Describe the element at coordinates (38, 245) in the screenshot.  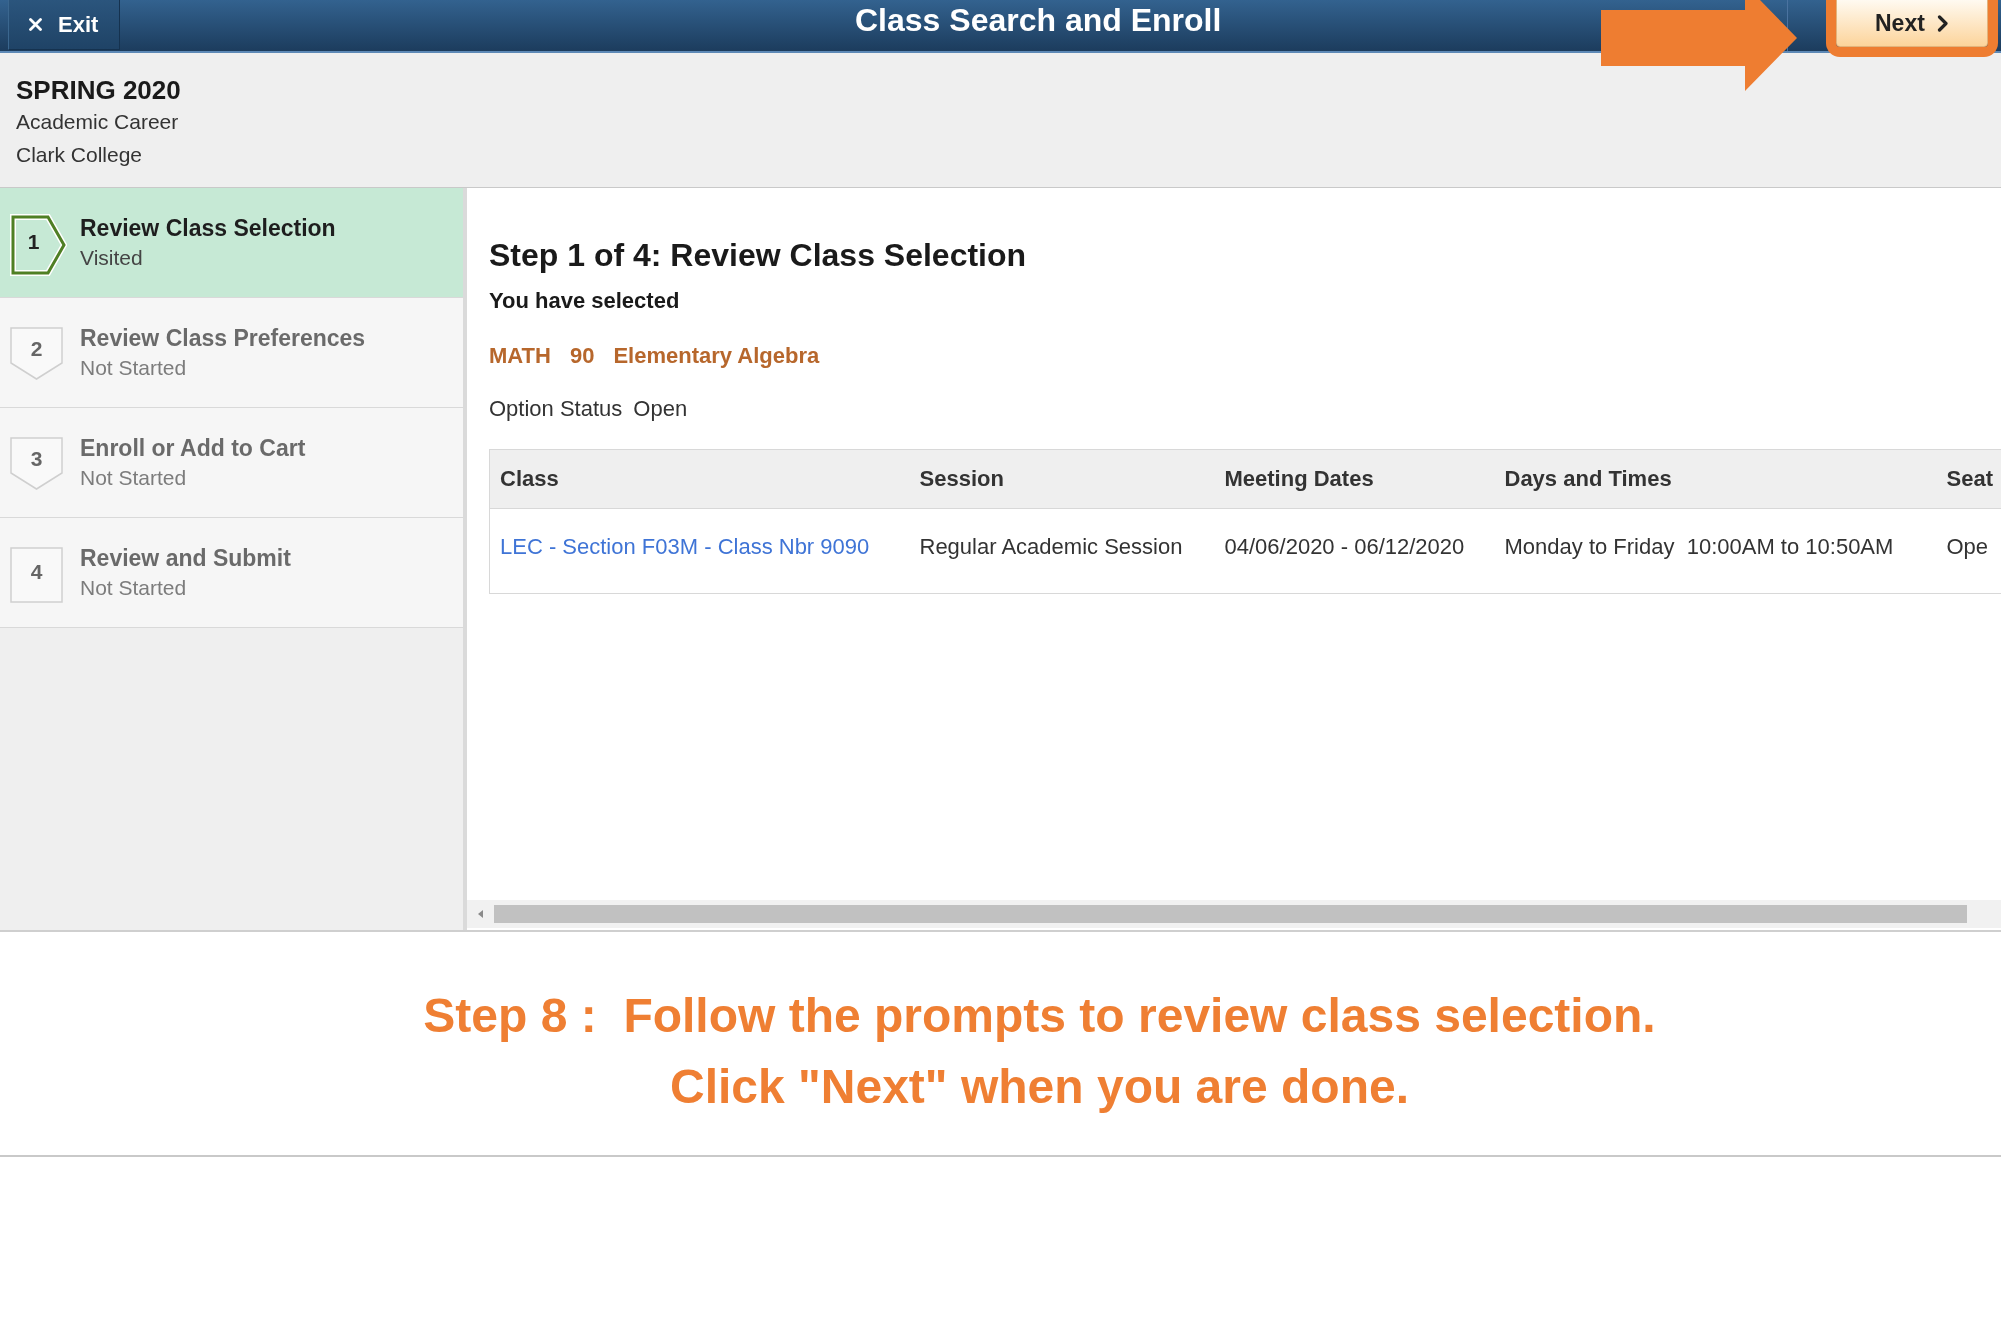
I see `step-number-badge: 1` at that location.